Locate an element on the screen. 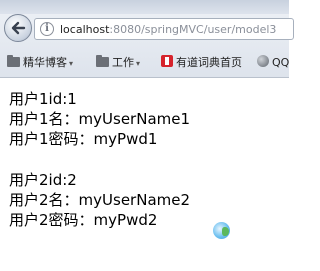 This screenshot has height=271, width=320. busy-cursor-icon is located at coordinates (221, 230).